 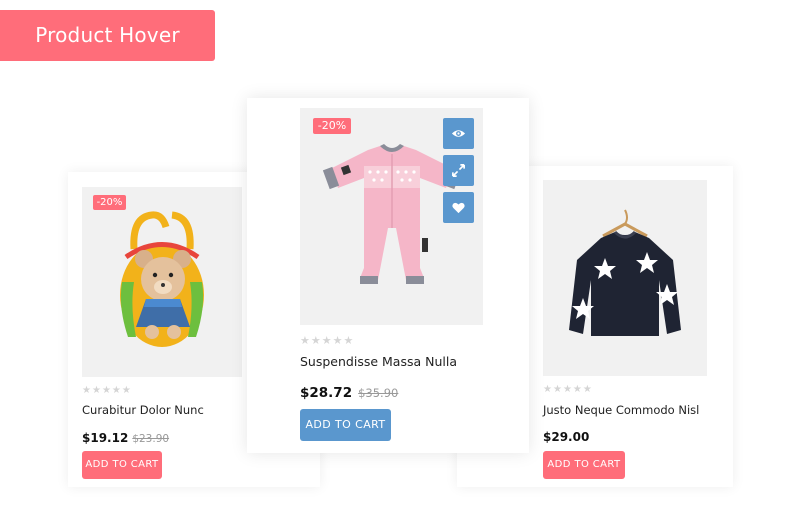 I want to click on old-price: $23.90, so click(x=151, y=439).